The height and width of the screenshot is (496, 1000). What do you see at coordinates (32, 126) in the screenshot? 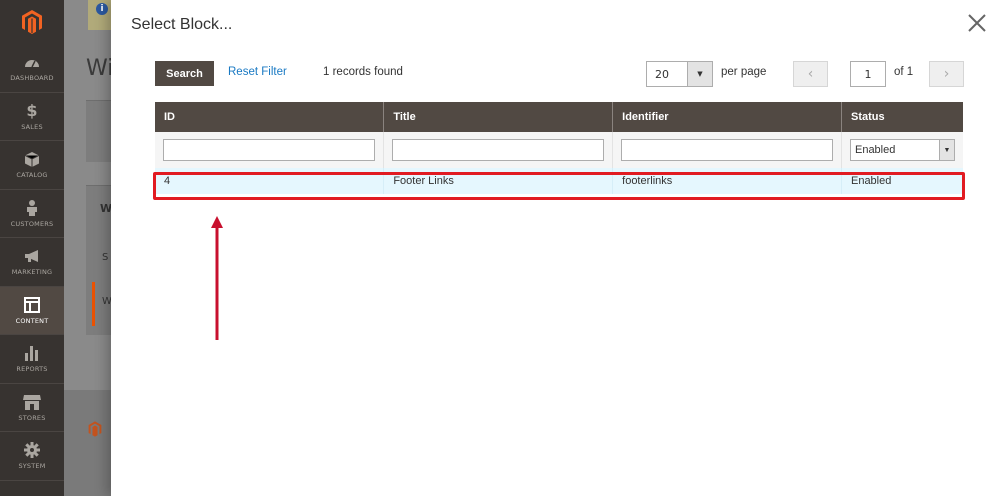
I see `nav-label: Sales` at bounding box center [32, 126].